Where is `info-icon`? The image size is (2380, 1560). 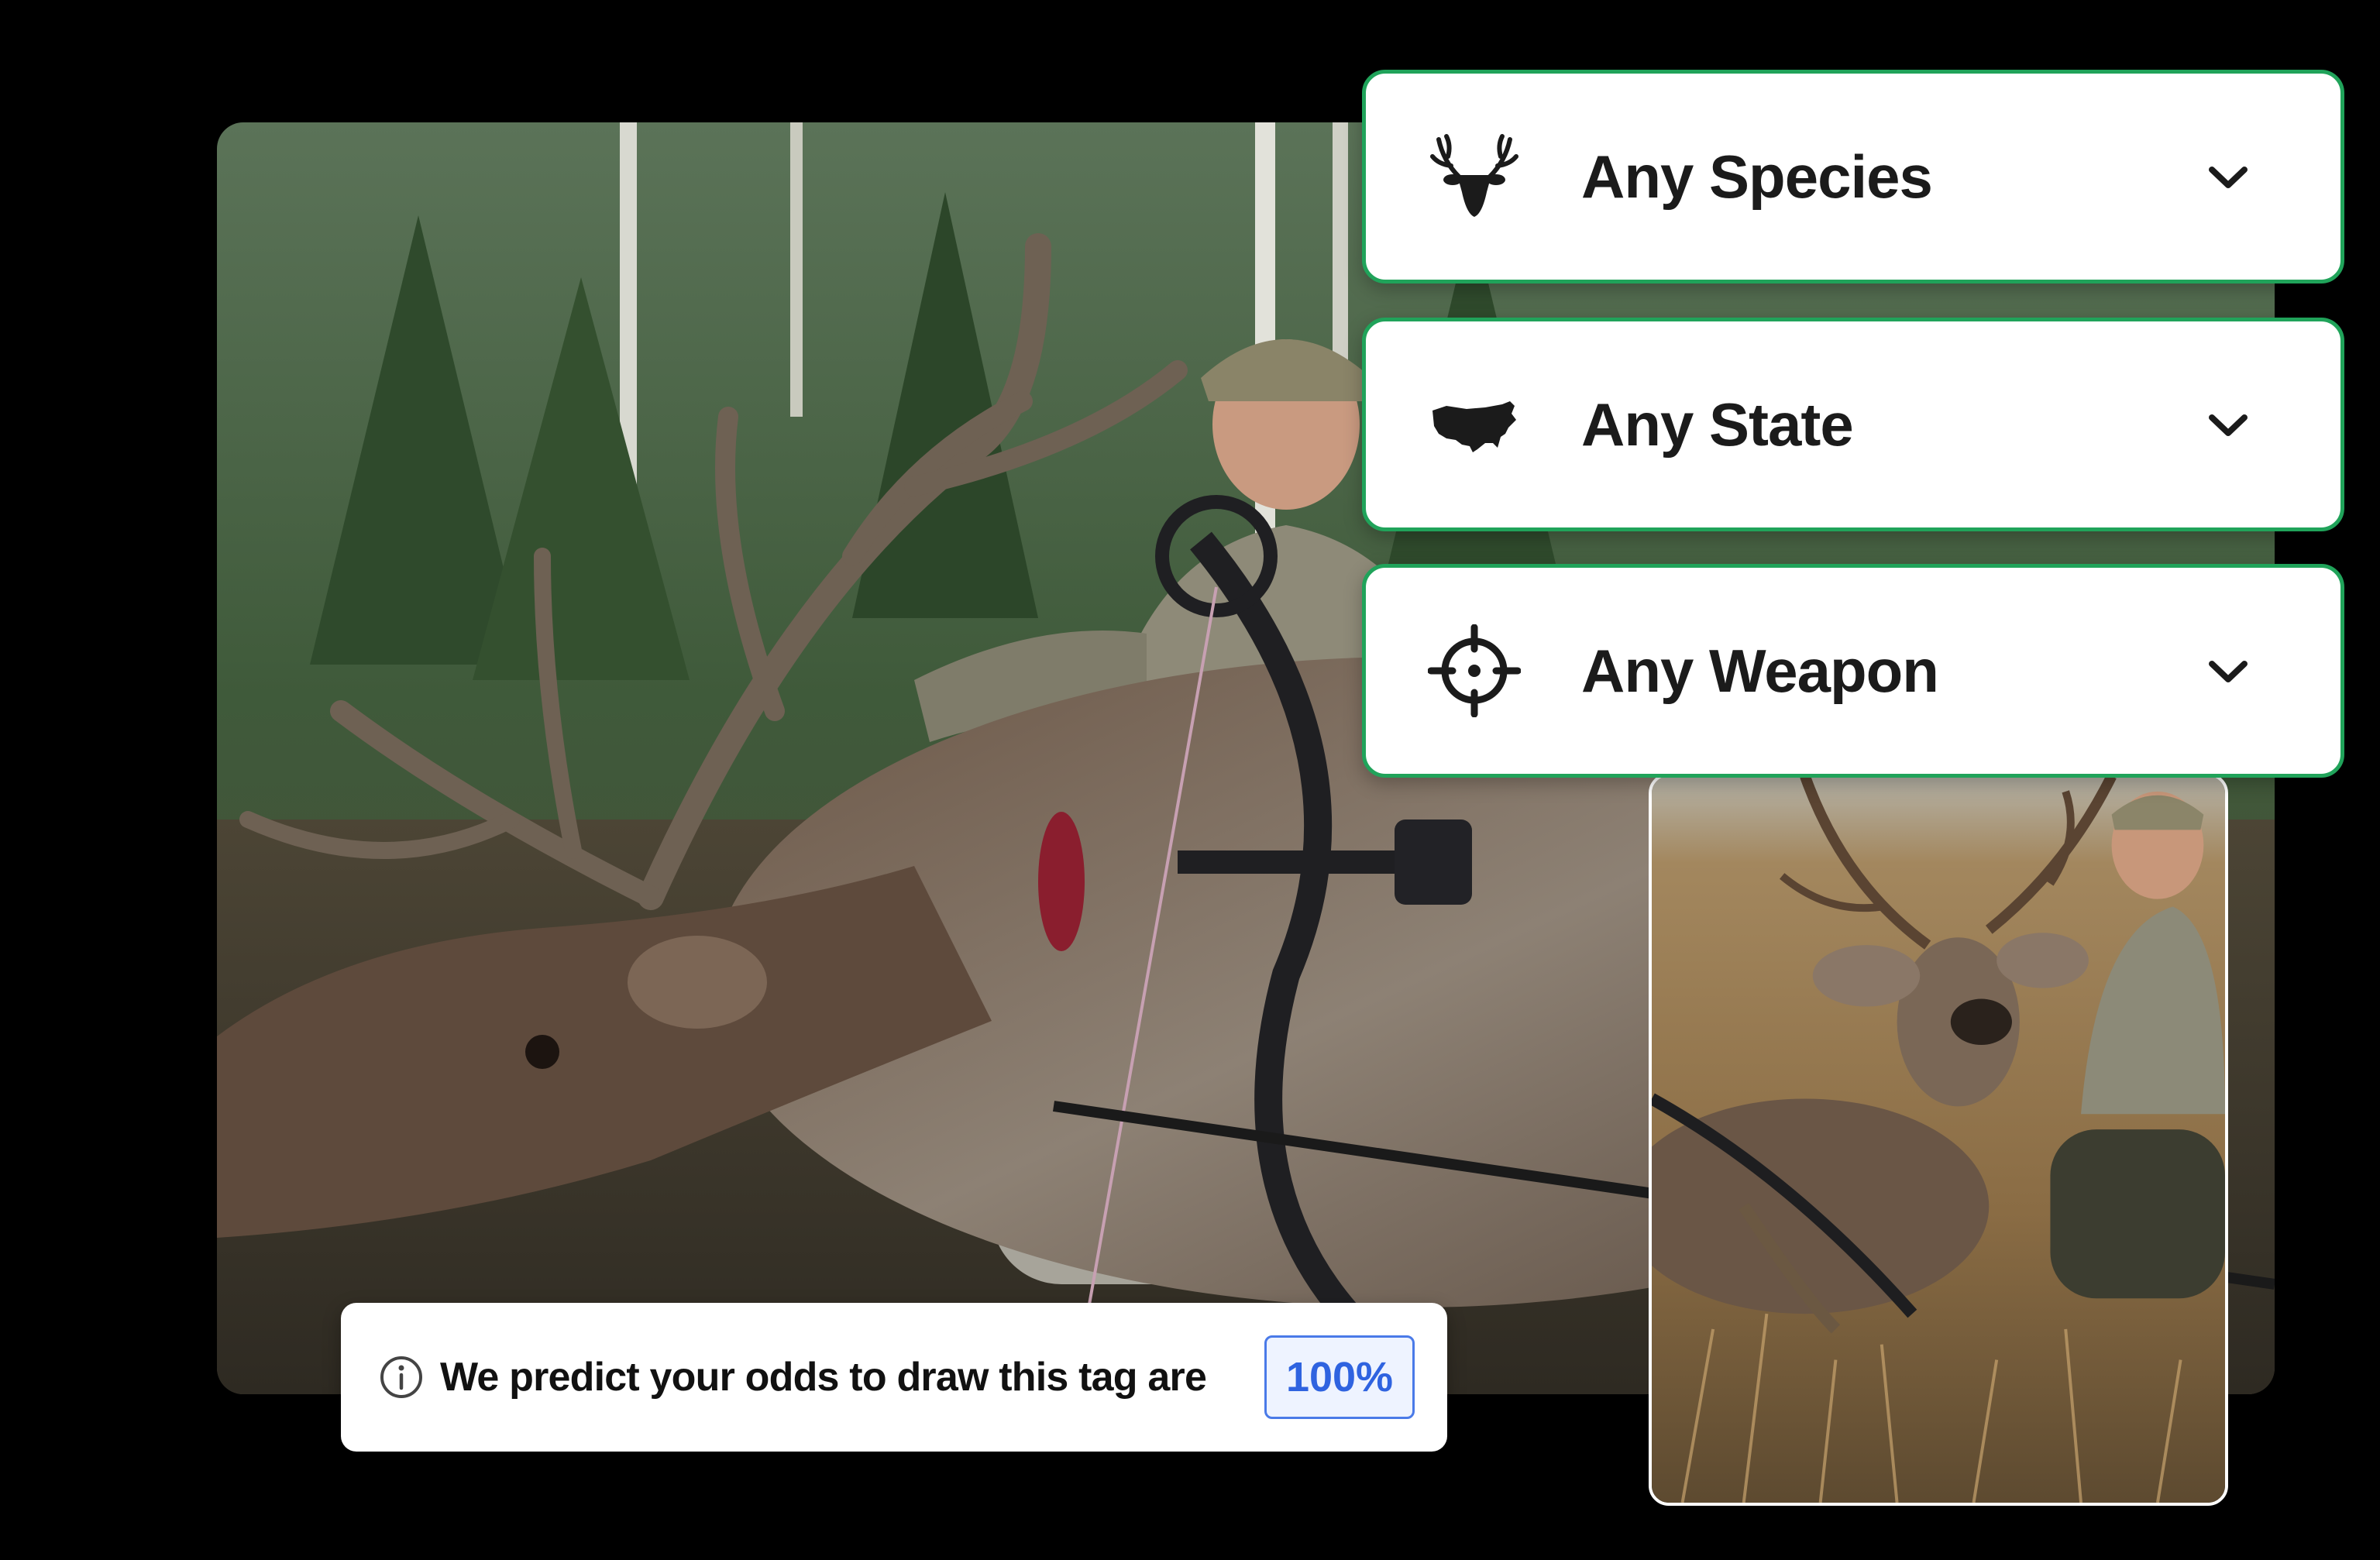
info-icon is located at coordinates (401, 1377).